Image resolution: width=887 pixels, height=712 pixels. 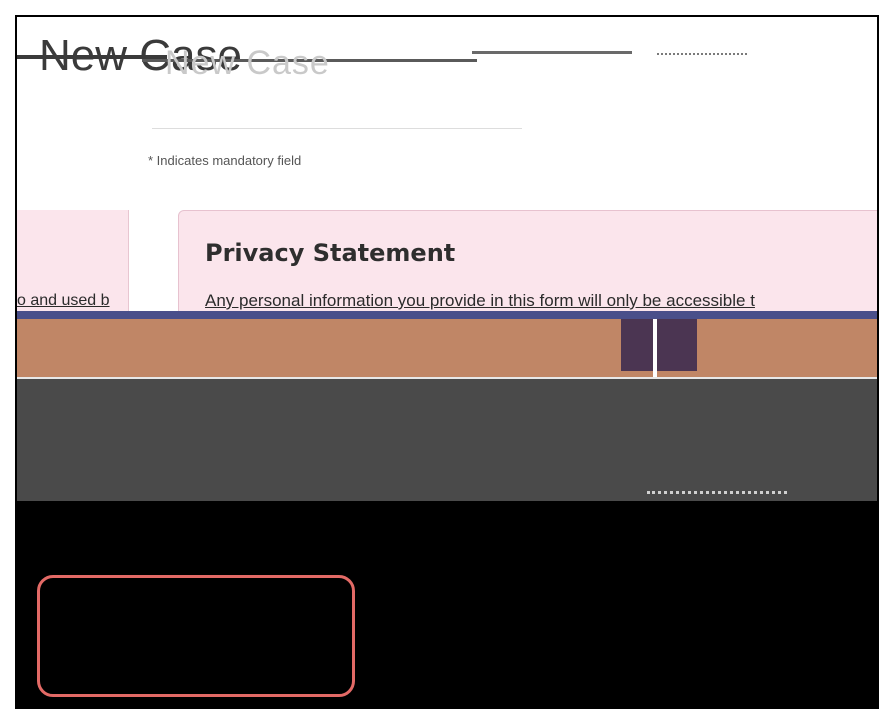 I want to click on title-strike-line, so click(x=552, y=52).